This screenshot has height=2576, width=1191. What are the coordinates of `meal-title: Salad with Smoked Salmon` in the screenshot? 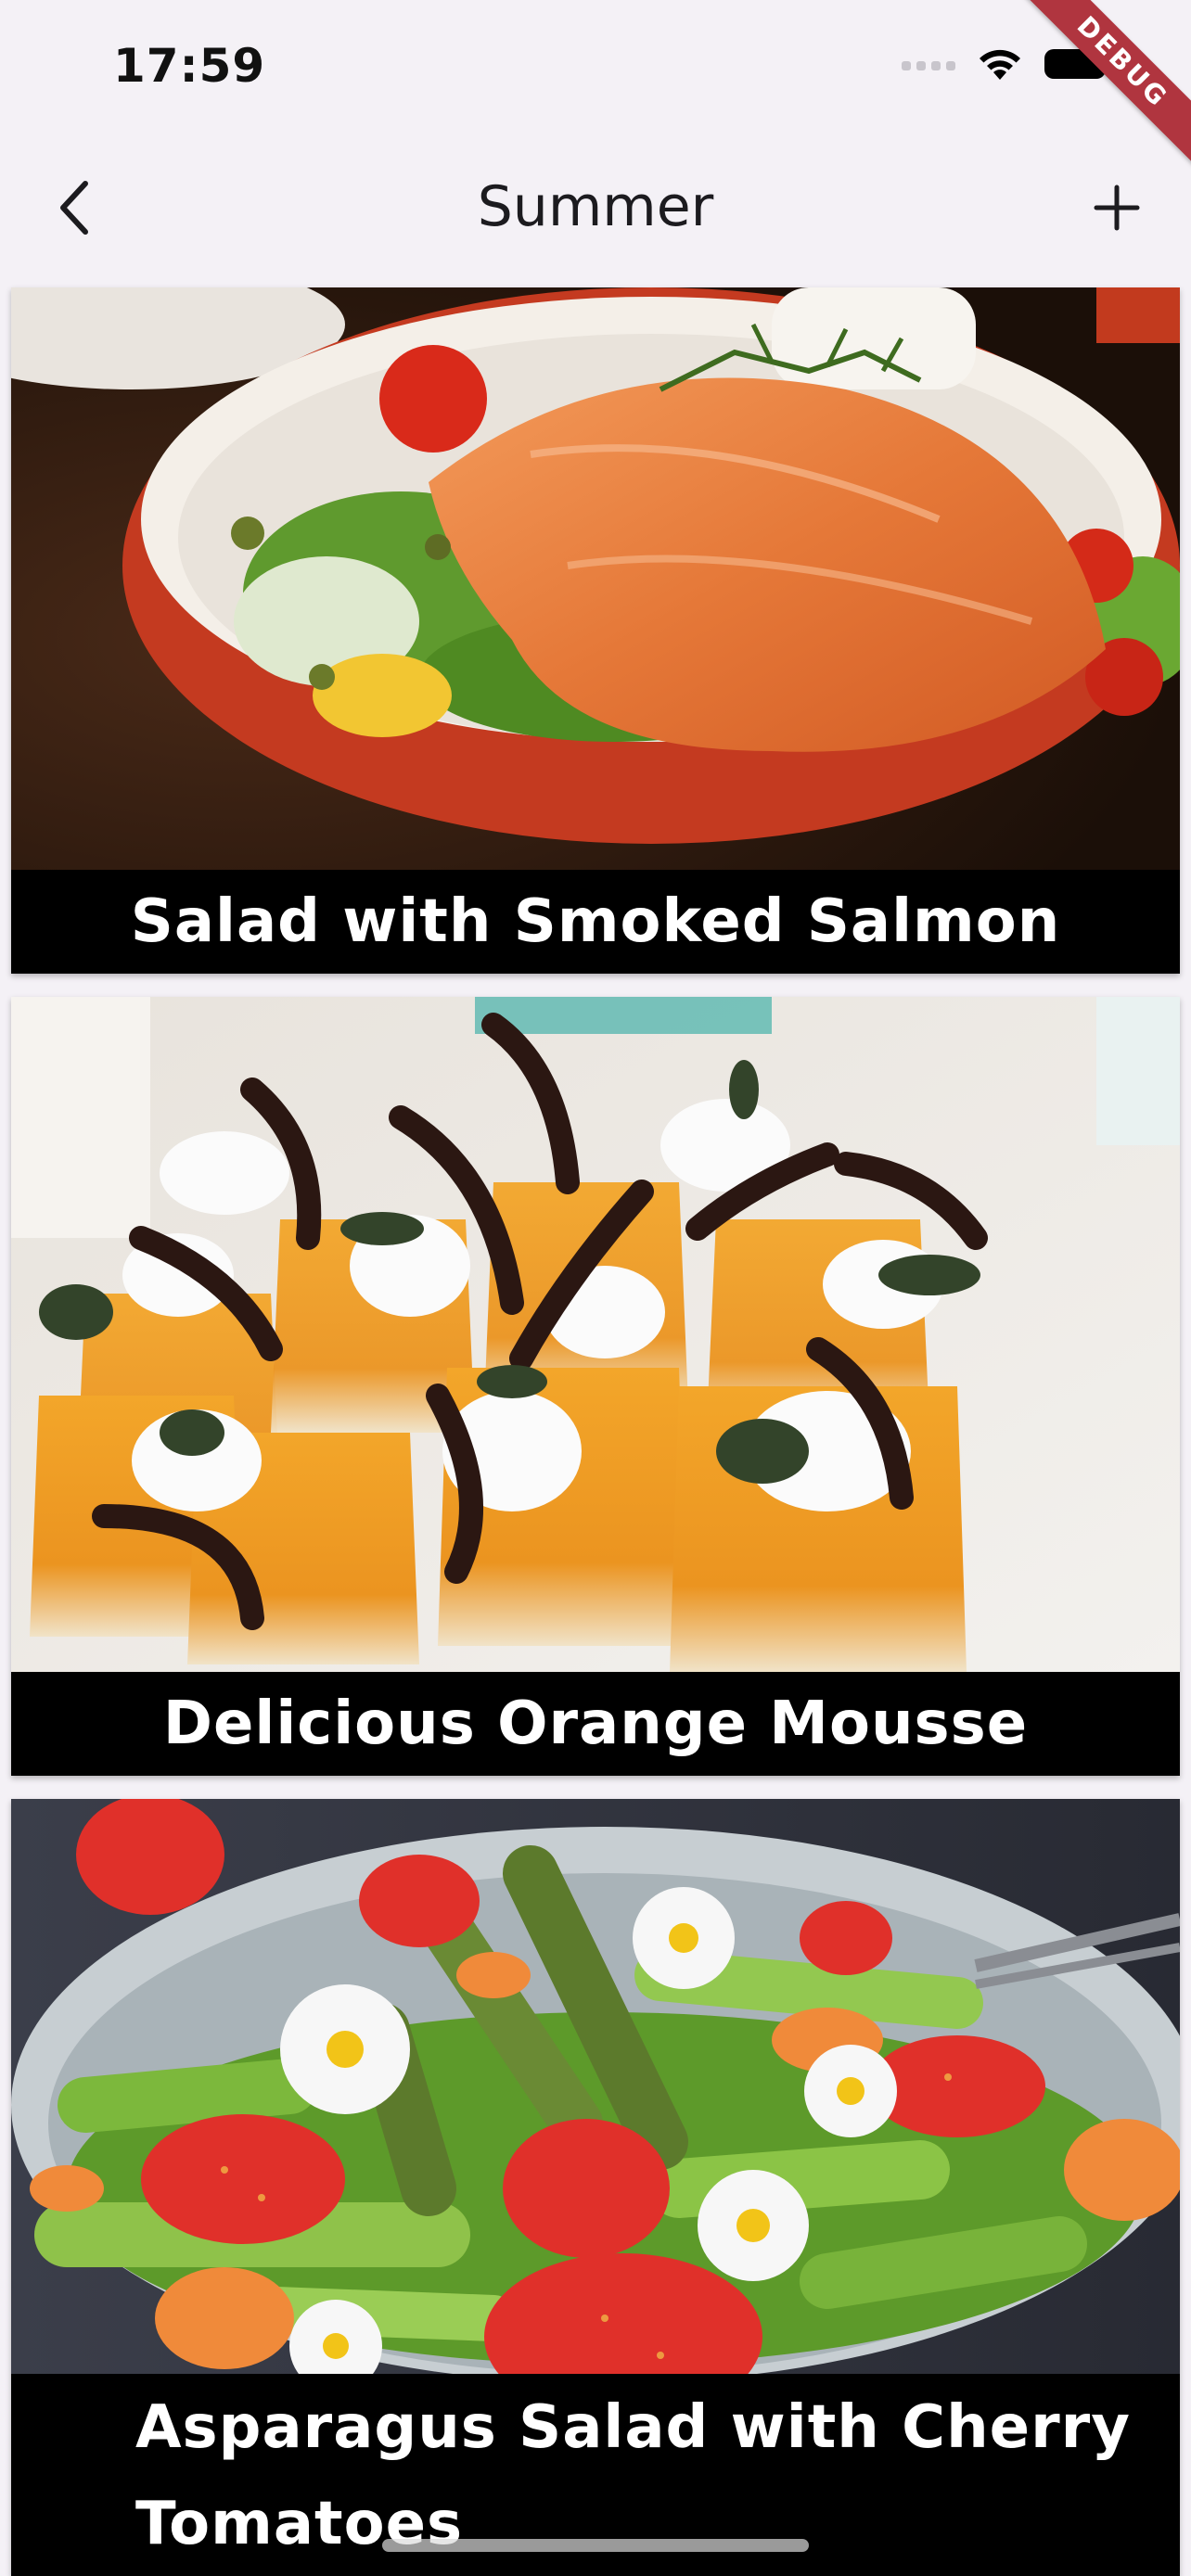 It's located at (595, 922).